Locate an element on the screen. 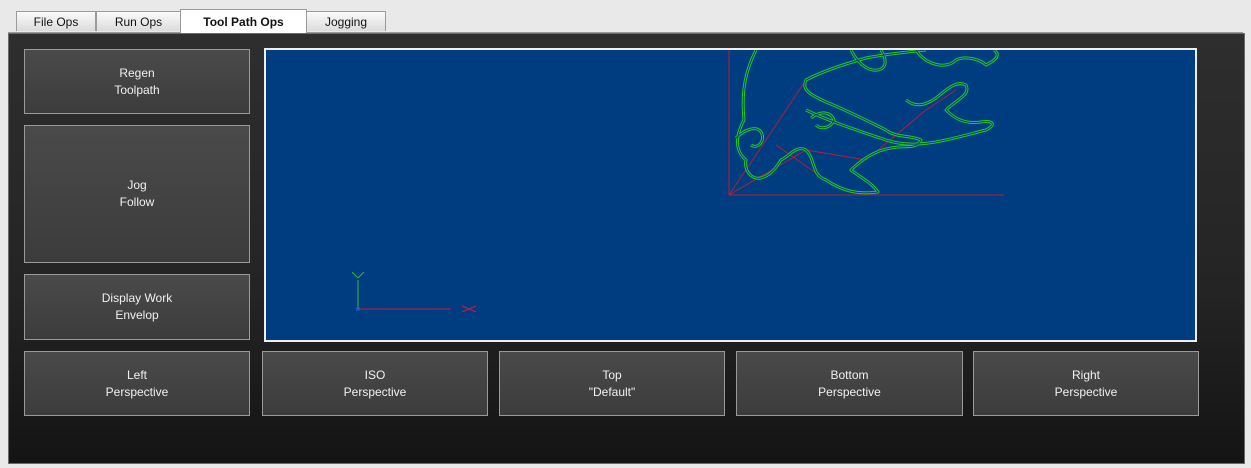 This screenshot has width=1251, height=468. iso-perspective-label: ISO Perspective is located at coordinates (375, 383).